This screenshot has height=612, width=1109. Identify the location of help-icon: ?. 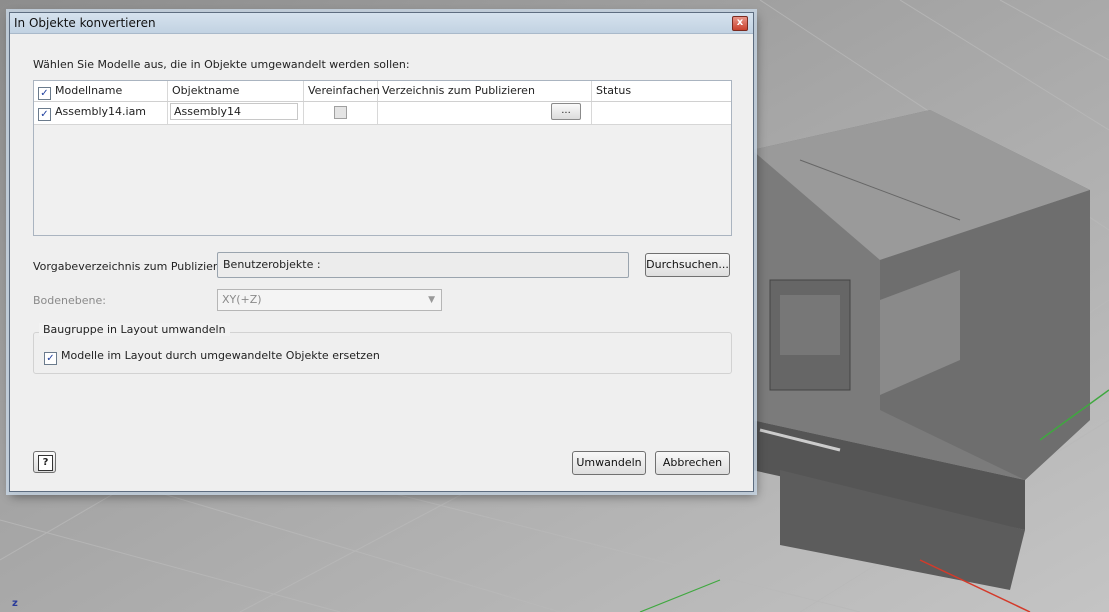
(45, 463).